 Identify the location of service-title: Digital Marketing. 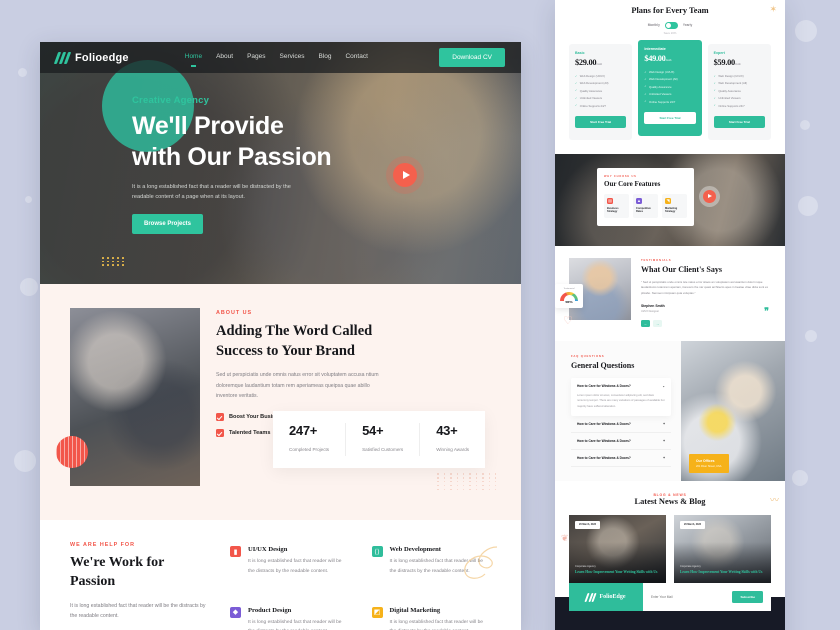
(415, 610).